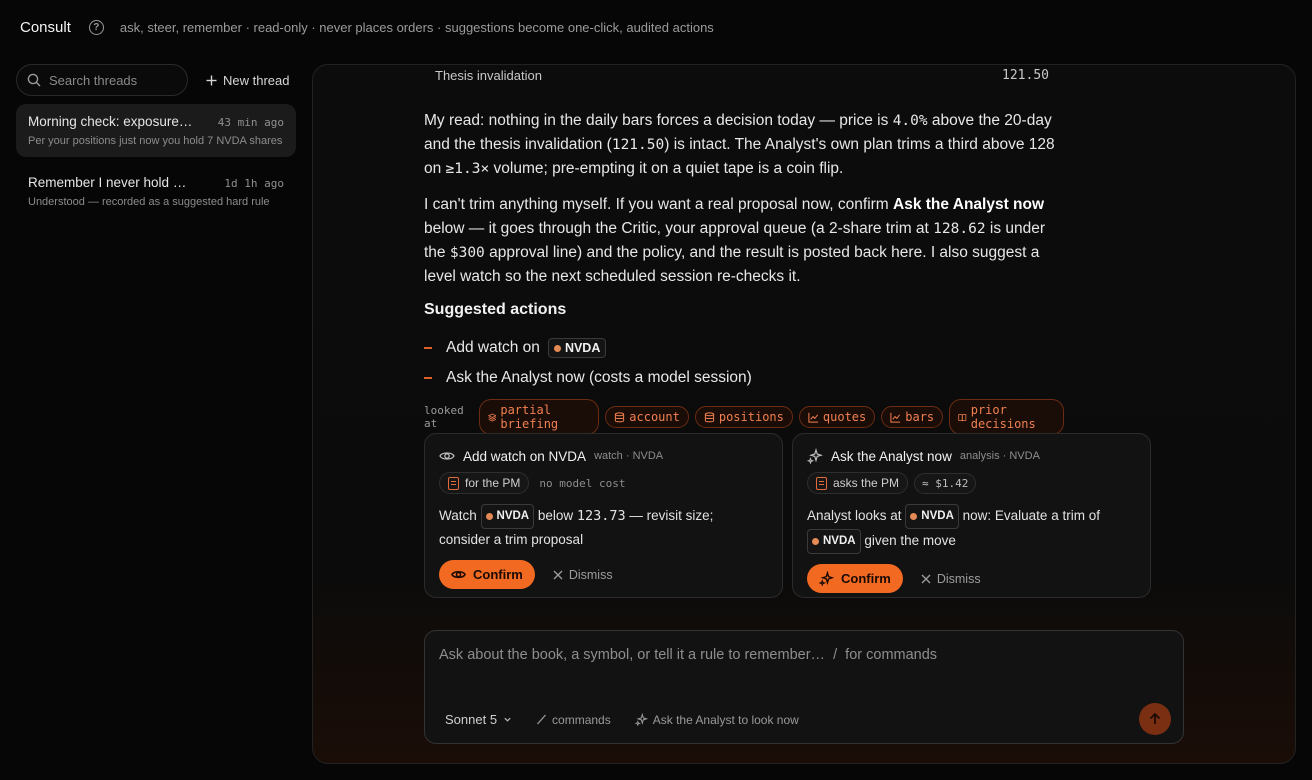 This screenshot has height=780, width=1312. I want to click on suggested-action-item: Add watch on NVDA, so click(744, 348).